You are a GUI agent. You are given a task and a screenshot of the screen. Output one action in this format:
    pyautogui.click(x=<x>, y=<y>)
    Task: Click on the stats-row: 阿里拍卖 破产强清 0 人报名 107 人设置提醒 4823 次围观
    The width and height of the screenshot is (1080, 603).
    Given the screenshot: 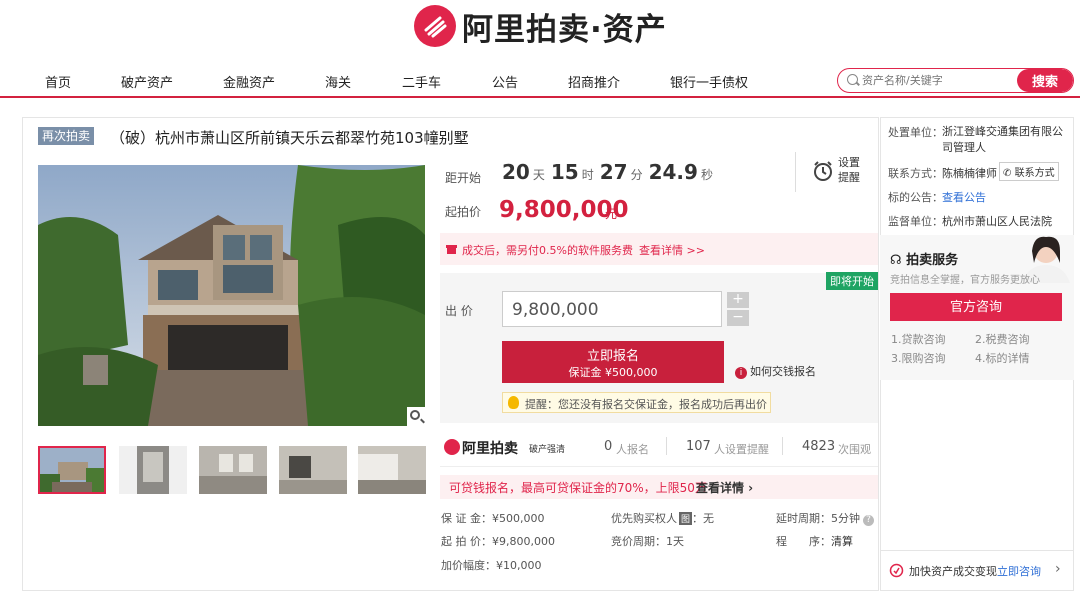 What is the action you would take?
    pyautogui.click(x=659, y=450)
    